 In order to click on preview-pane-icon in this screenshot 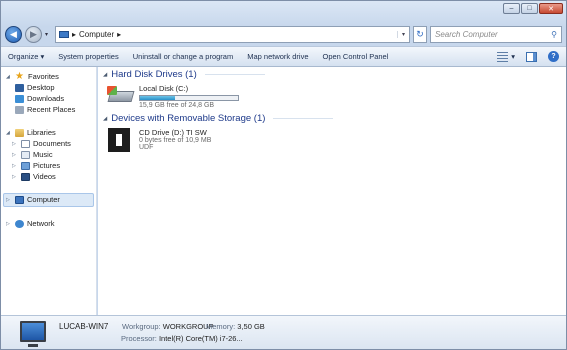, I will do `click(531, 56)`.